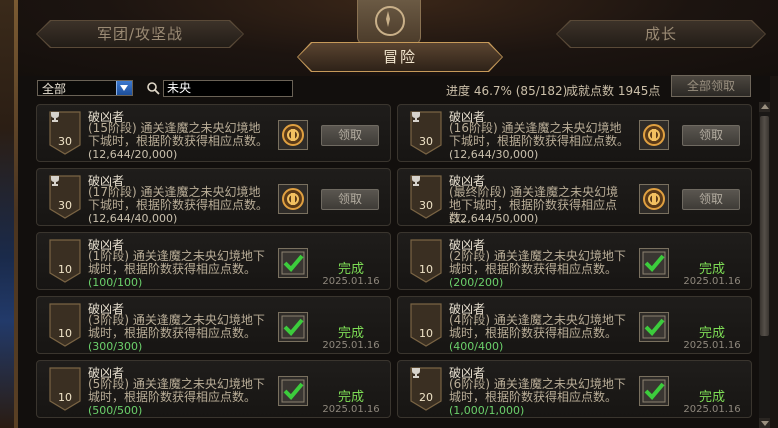 The image size is (778, 428). What do you see at coordinates (537, 262) in the screenshot?
I see `achievement-description: (2阶段) 通关逢魔之未央幻境地下城时，根据阶数获得相应点数。` at bounding box center [537, 262].